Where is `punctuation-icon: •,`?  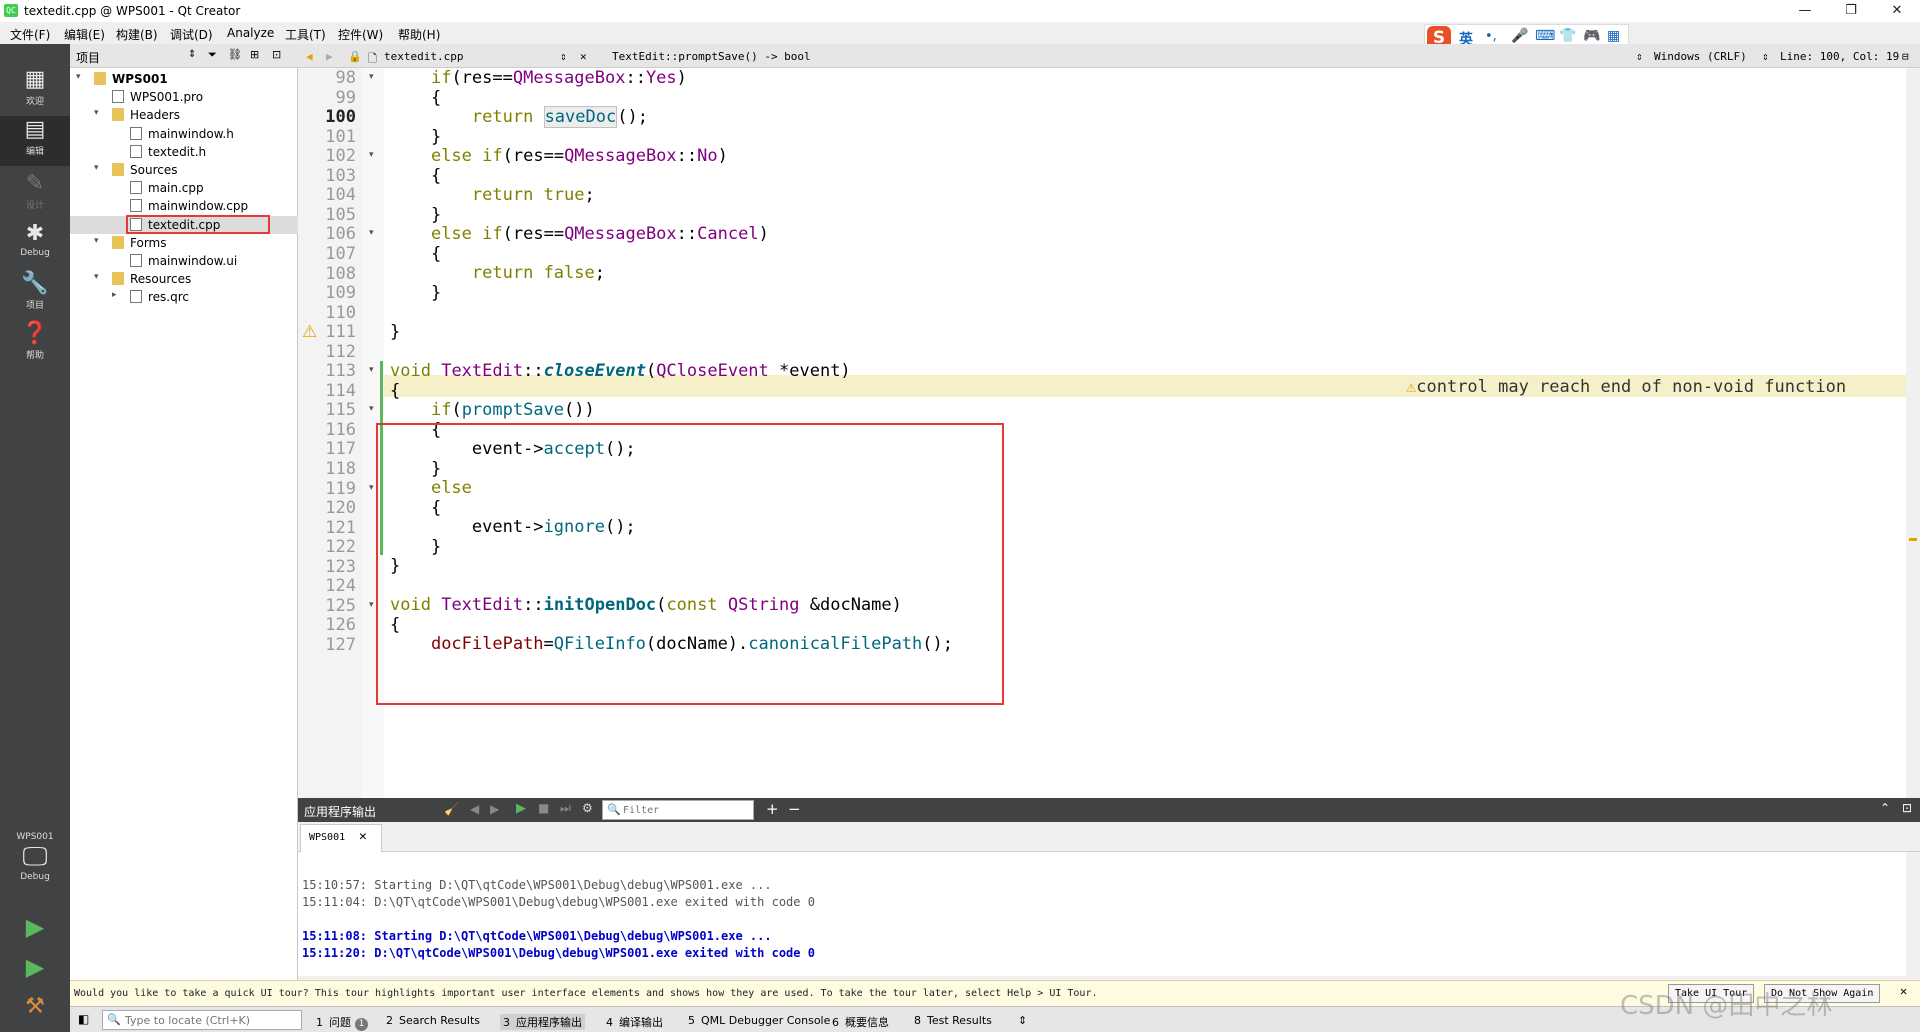 punctuation-icon: •, is located at coordinates (1491, 36).